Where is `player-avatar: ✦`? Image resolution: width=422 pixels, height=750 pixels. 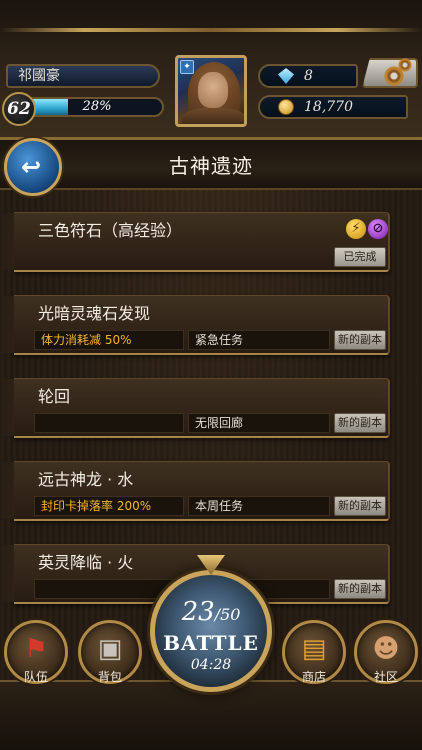 player-avatar: ✦ is located at coordinates (211, 91).